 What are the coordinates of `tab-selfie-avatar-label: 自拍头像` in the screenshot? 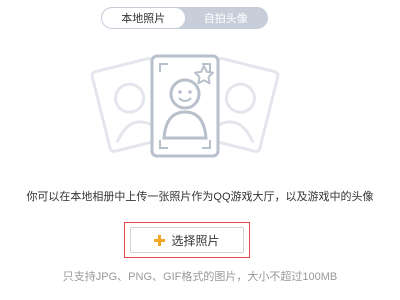 It's located at (225, 19).